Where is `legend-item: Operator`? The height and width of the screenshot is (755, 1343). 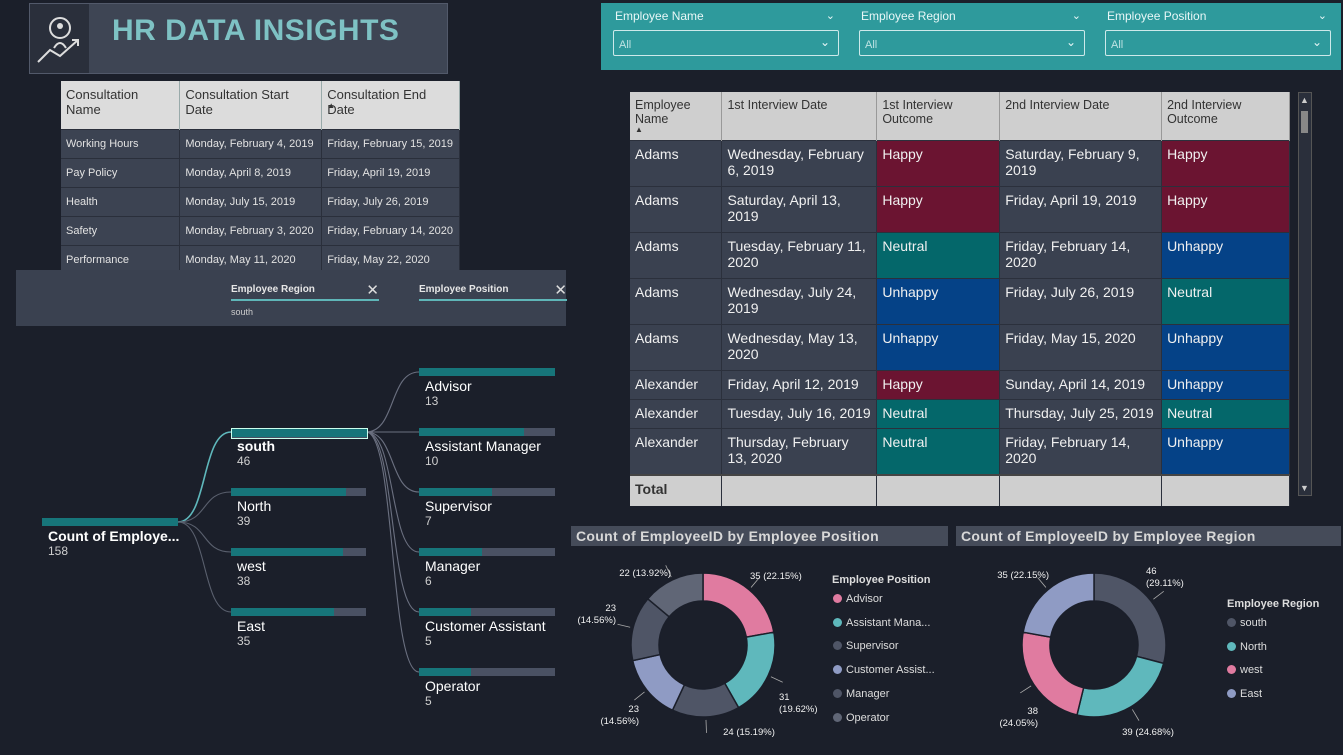
legend-item: Operator is located at coordinates (861, 718).